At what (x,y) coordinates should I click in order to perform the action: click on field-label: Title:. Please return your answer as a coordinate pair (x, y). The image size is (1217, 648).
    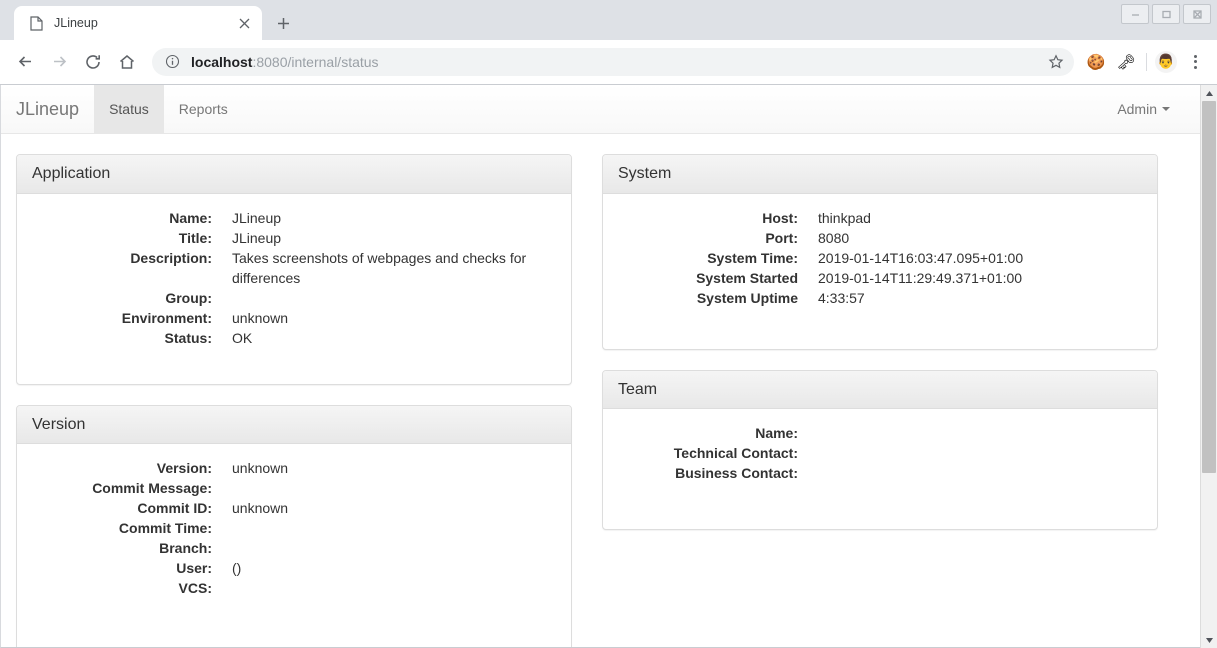
    Looking at the image, I should click on (195, 237).